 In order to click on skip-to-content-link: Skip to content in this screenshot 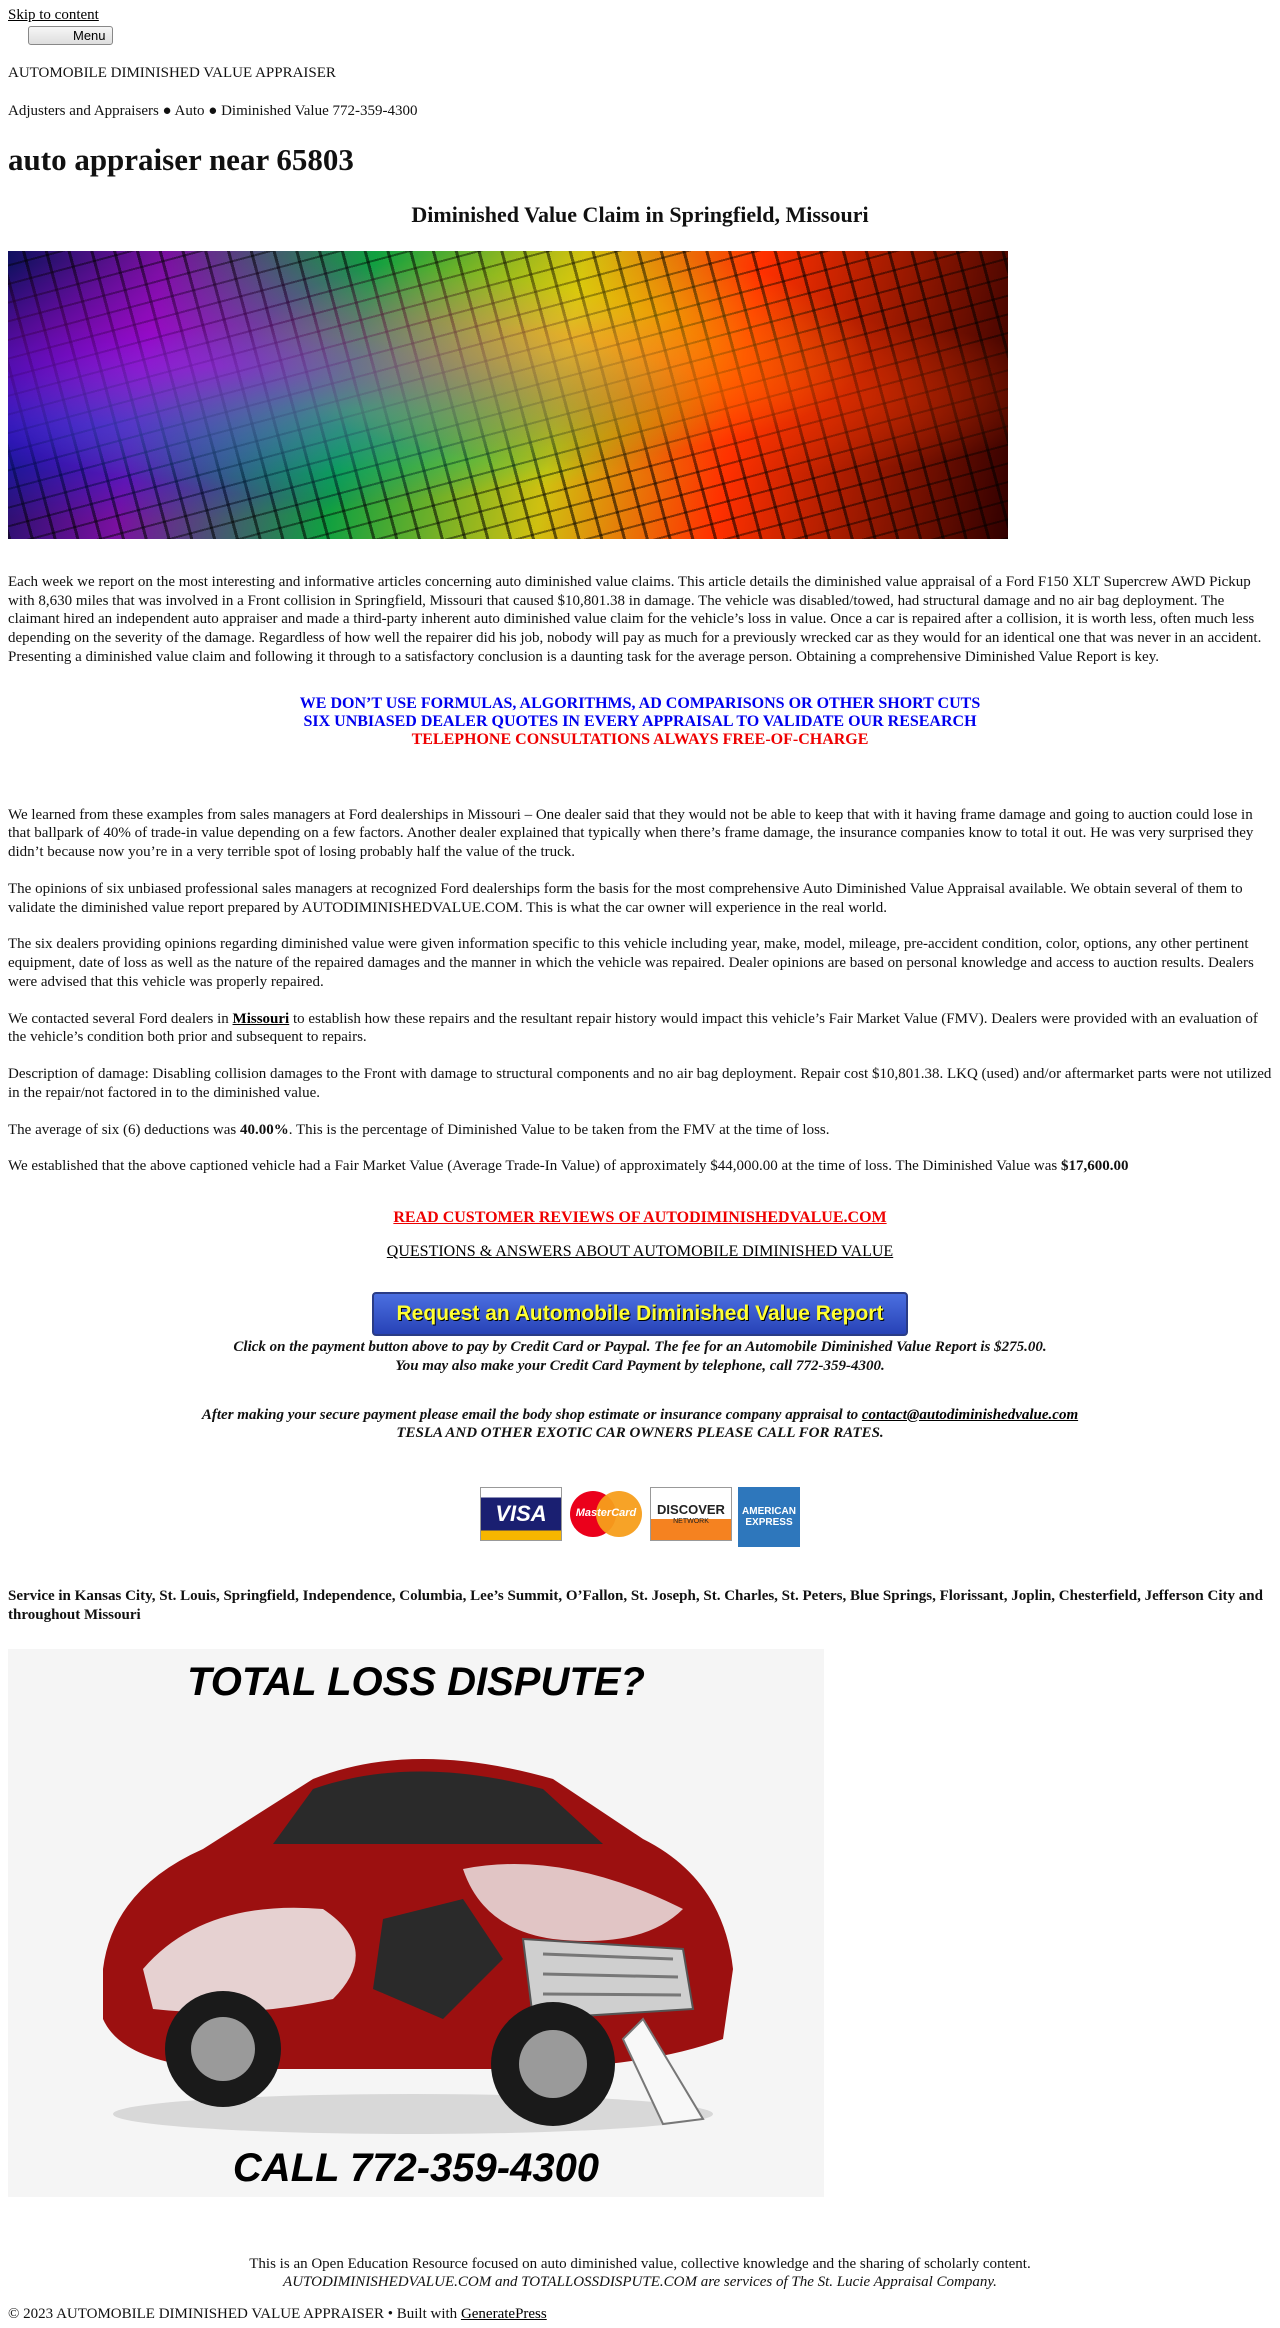, I will do `click(640, 12)`.